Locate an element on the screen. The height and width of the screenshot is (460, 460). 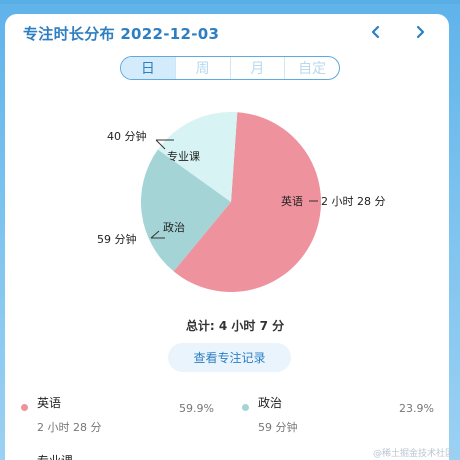
legend-name-english: 英语 is located at coordinates (49, 403).